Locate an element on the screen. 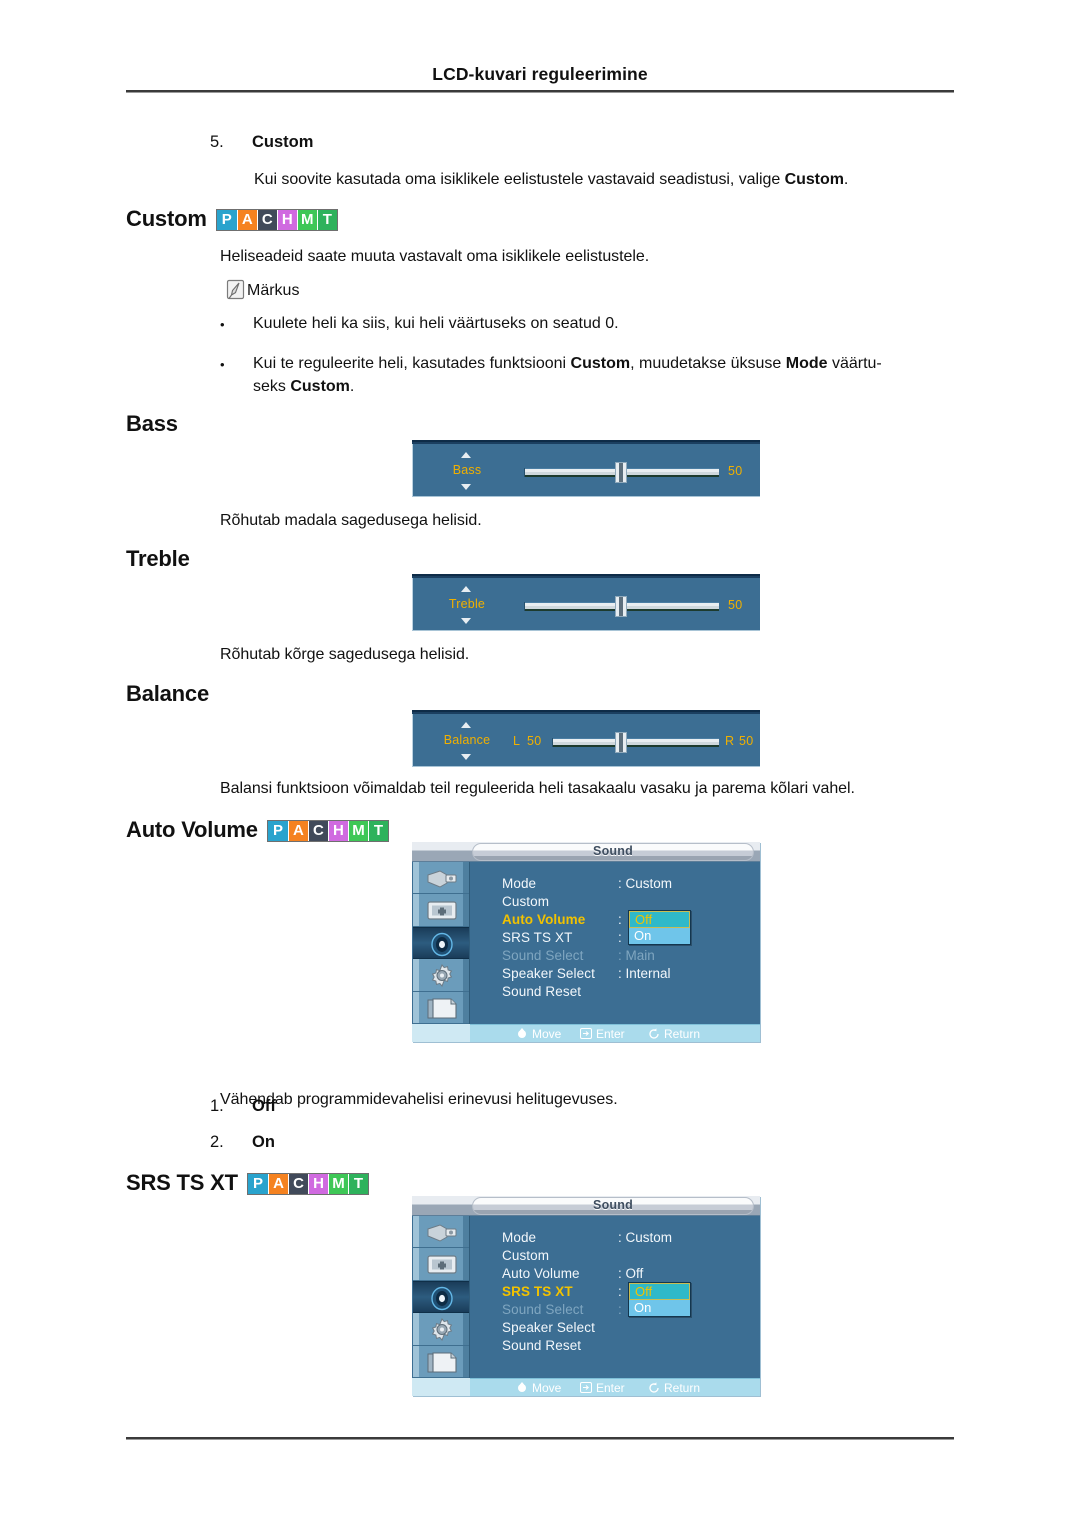 This screenshot has width=1080, height=1527. heading-treble: Treble is located at coordinates (158, 558).